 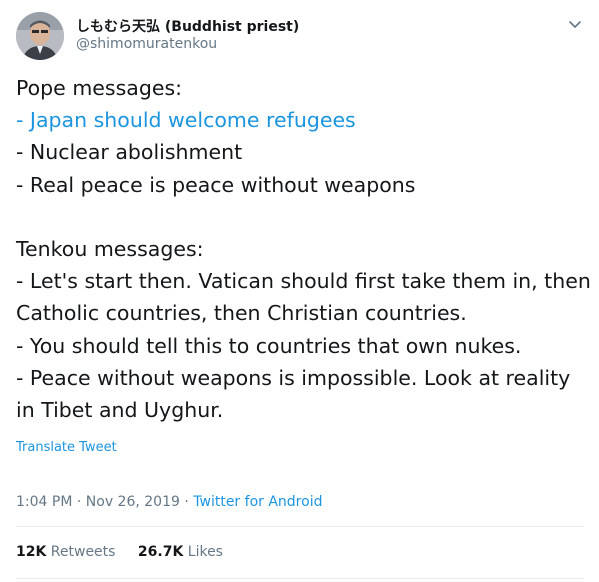 What do you see at coordinates (44, 502) in the screenshot?
I see `tweet-time: 1:04 PM` at bounding box center [44, 502].